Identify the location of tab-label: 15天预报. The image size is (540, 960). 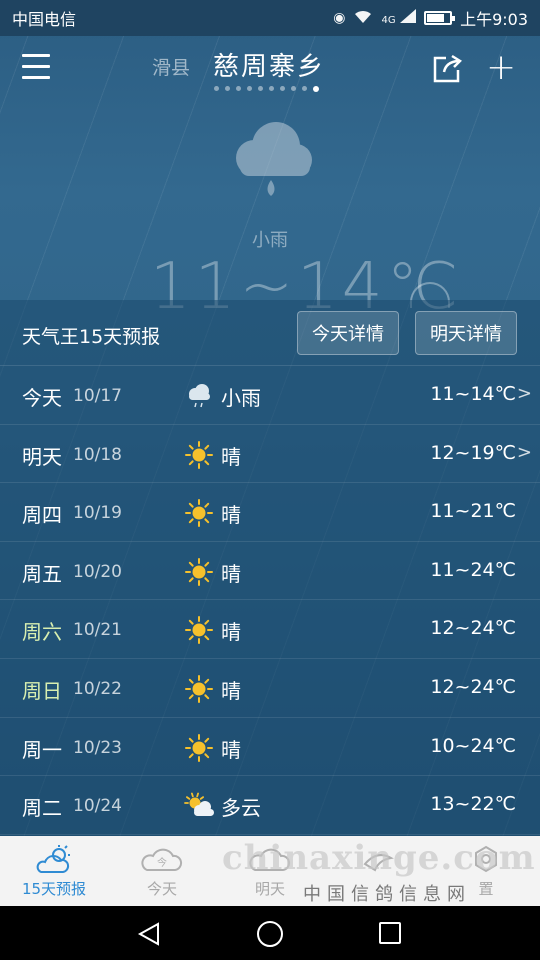
(54, 889).